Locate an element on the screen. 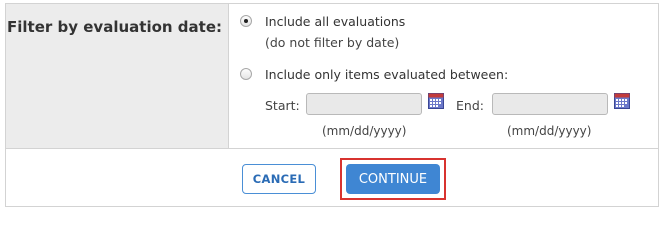 The image size is (666, 240). continue-highlight: CONTINUE is located at coordinates (393, 179).